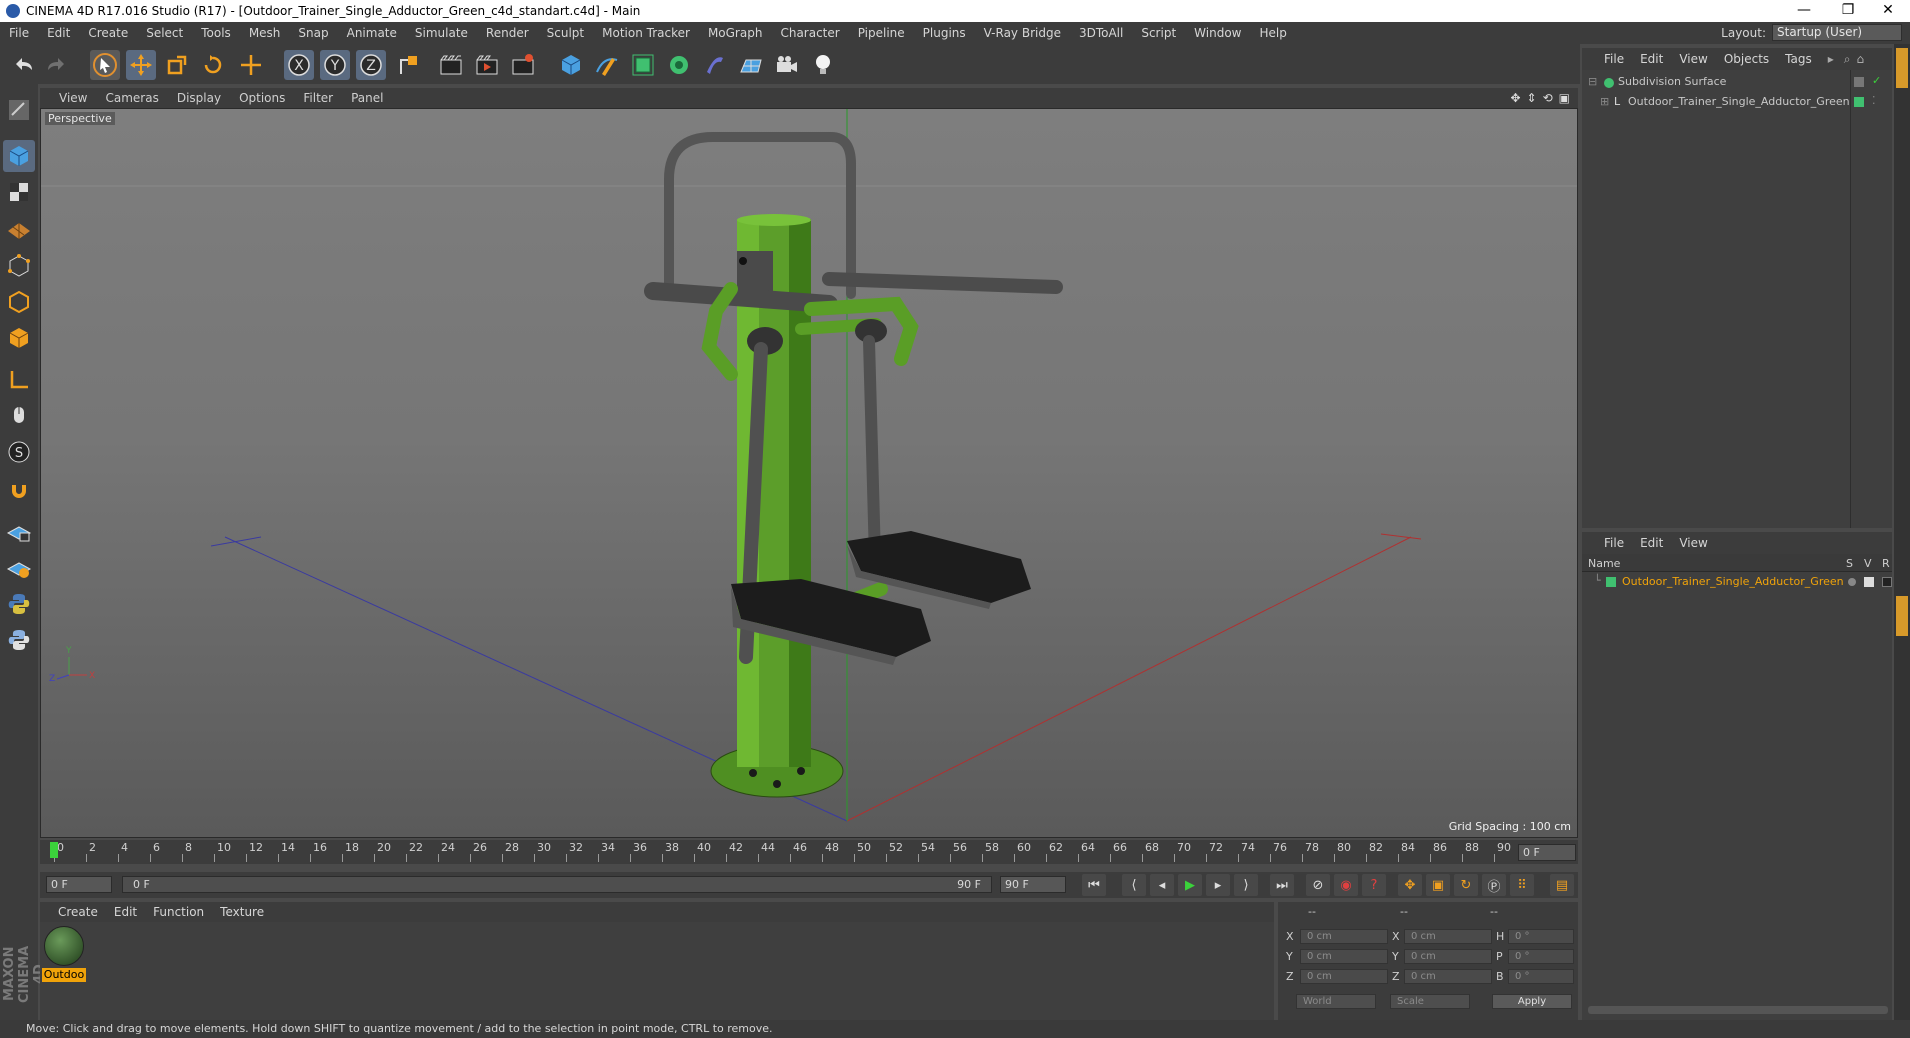 Image resolution: width=1910 pixels, height=1038 pixels. Describe the element at coordinates (1798, 59) in the screenshot. I see `om-menu-tags: Tags` at that location.